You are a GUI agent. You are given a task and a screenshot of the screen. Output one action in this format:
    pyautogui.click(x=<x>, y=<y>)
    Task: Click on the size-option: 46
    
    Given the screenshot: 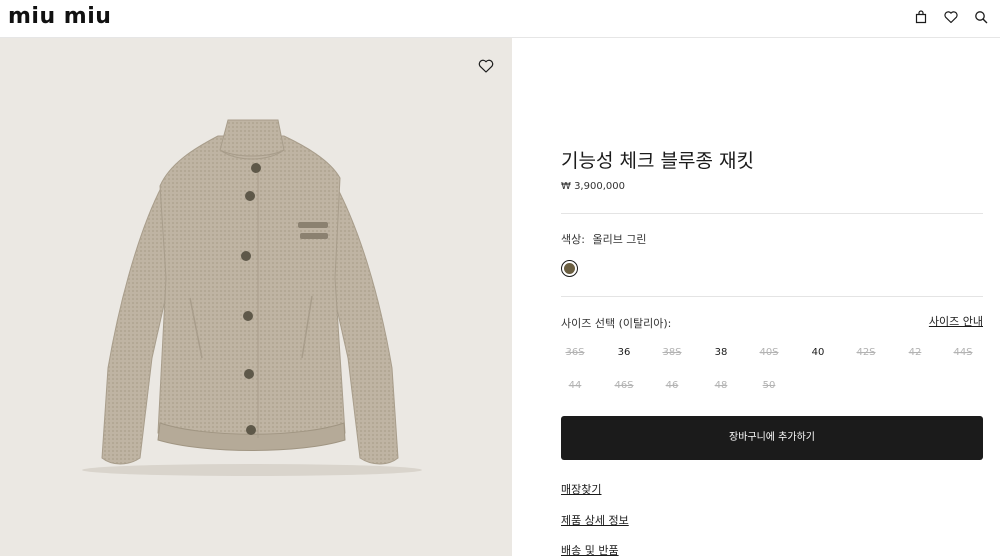 What is the action you would take?
    pyautogui.click(x=672, y=386)
    